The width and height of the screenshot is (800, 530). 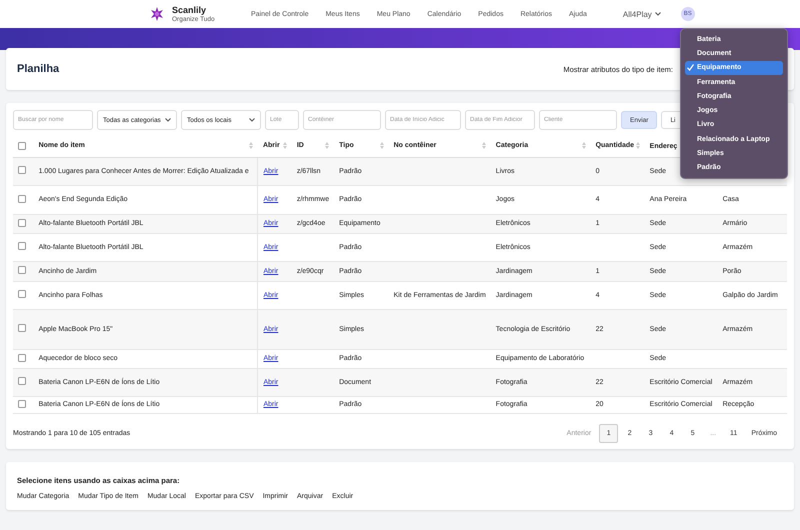 What do you see at coordinates (157, 14) in the screenshot?
I see `logo-icon` at bounding box center [157, 14].